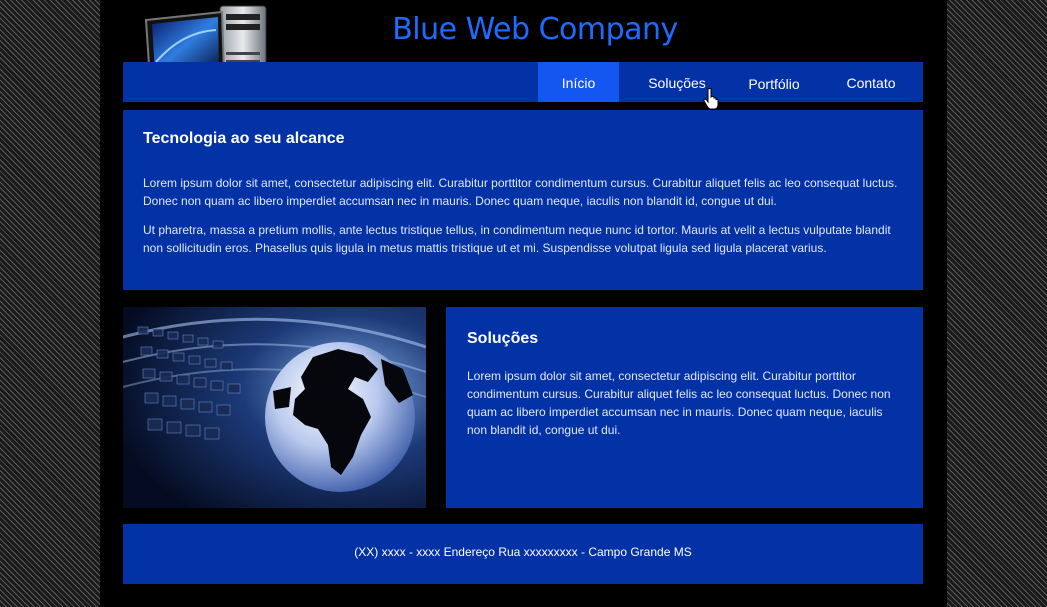 This screenshot has height=607, width=1047. What do you see at coordinates (774, 83) in the screenshot?
I see `nav-item-portfolio: Portfólio` at bounding box center [774, 83].